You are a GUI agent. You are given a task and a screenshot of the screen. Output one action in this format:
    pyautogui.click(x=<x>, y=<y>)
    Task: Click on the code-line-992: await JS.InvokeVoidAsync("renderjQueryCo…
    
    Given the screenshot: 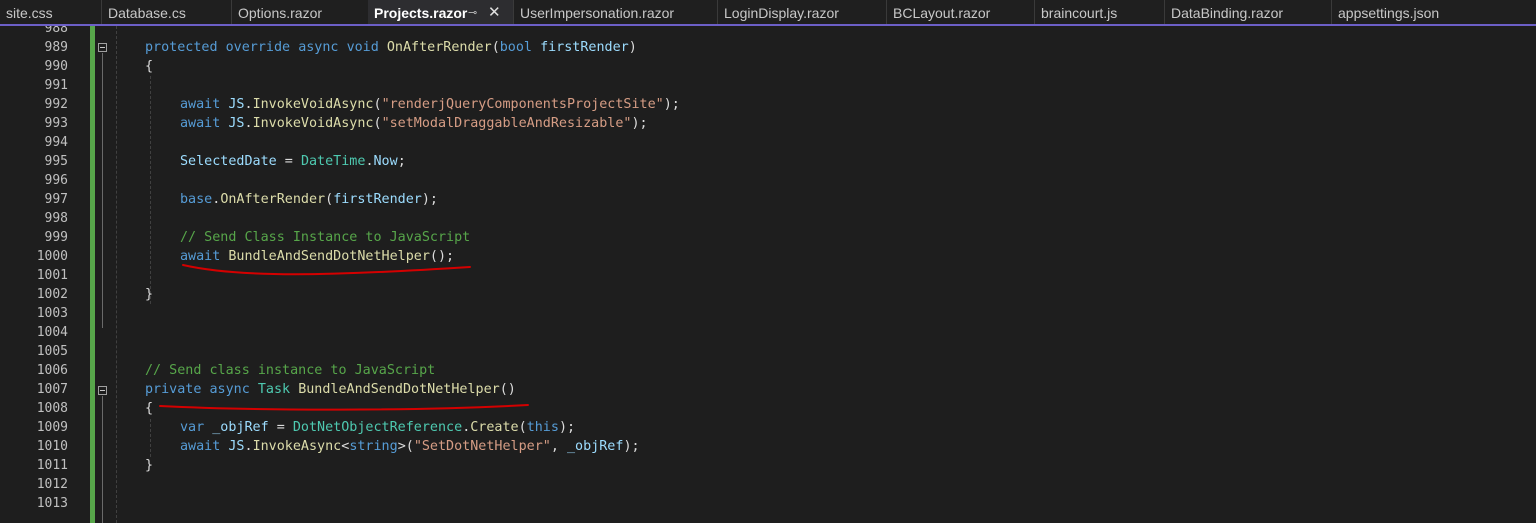 What is the action you would take?
    pyautogui.click(x=430, y=104)
    